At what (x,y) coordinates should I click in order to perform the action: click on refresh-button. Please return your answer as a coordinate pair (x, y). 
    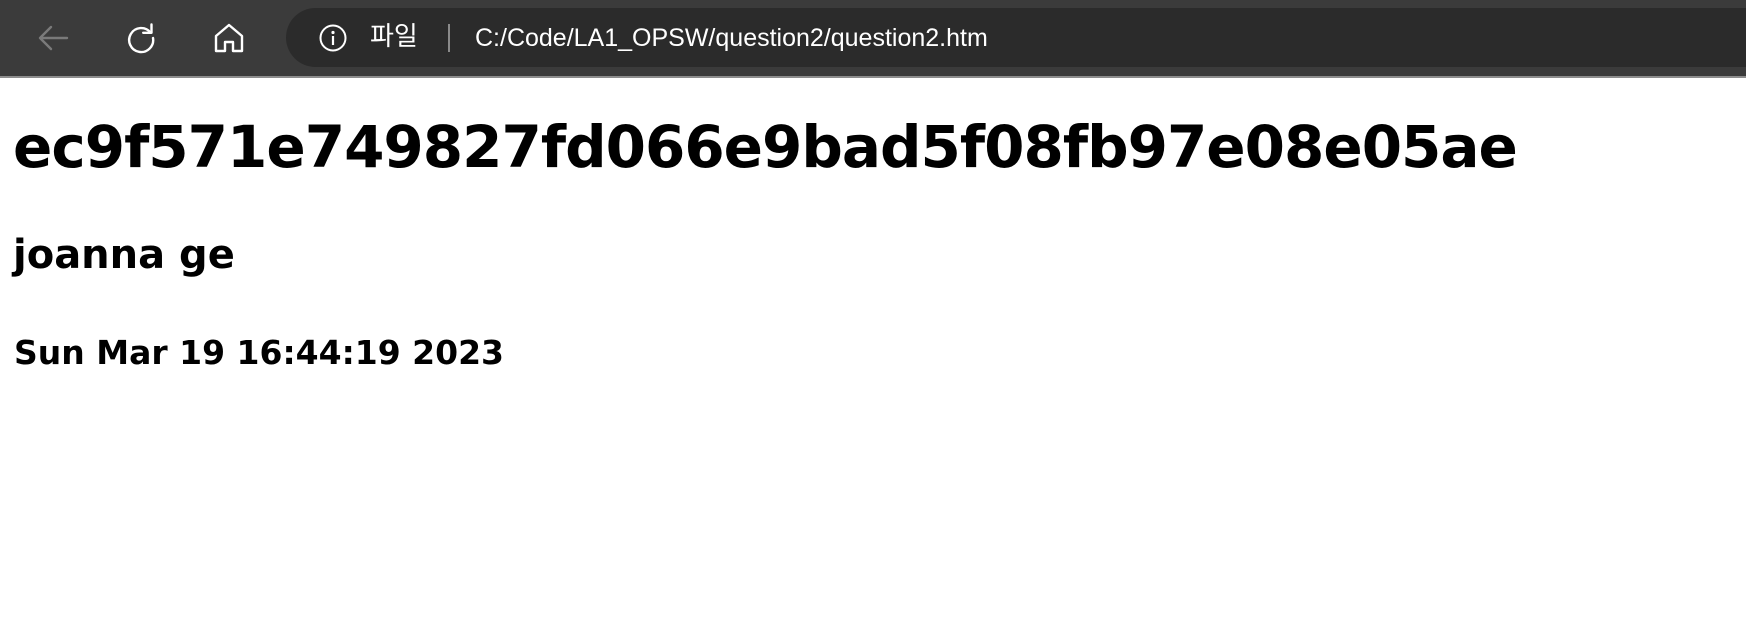
    Looking at the image, I should click on (141, 38).